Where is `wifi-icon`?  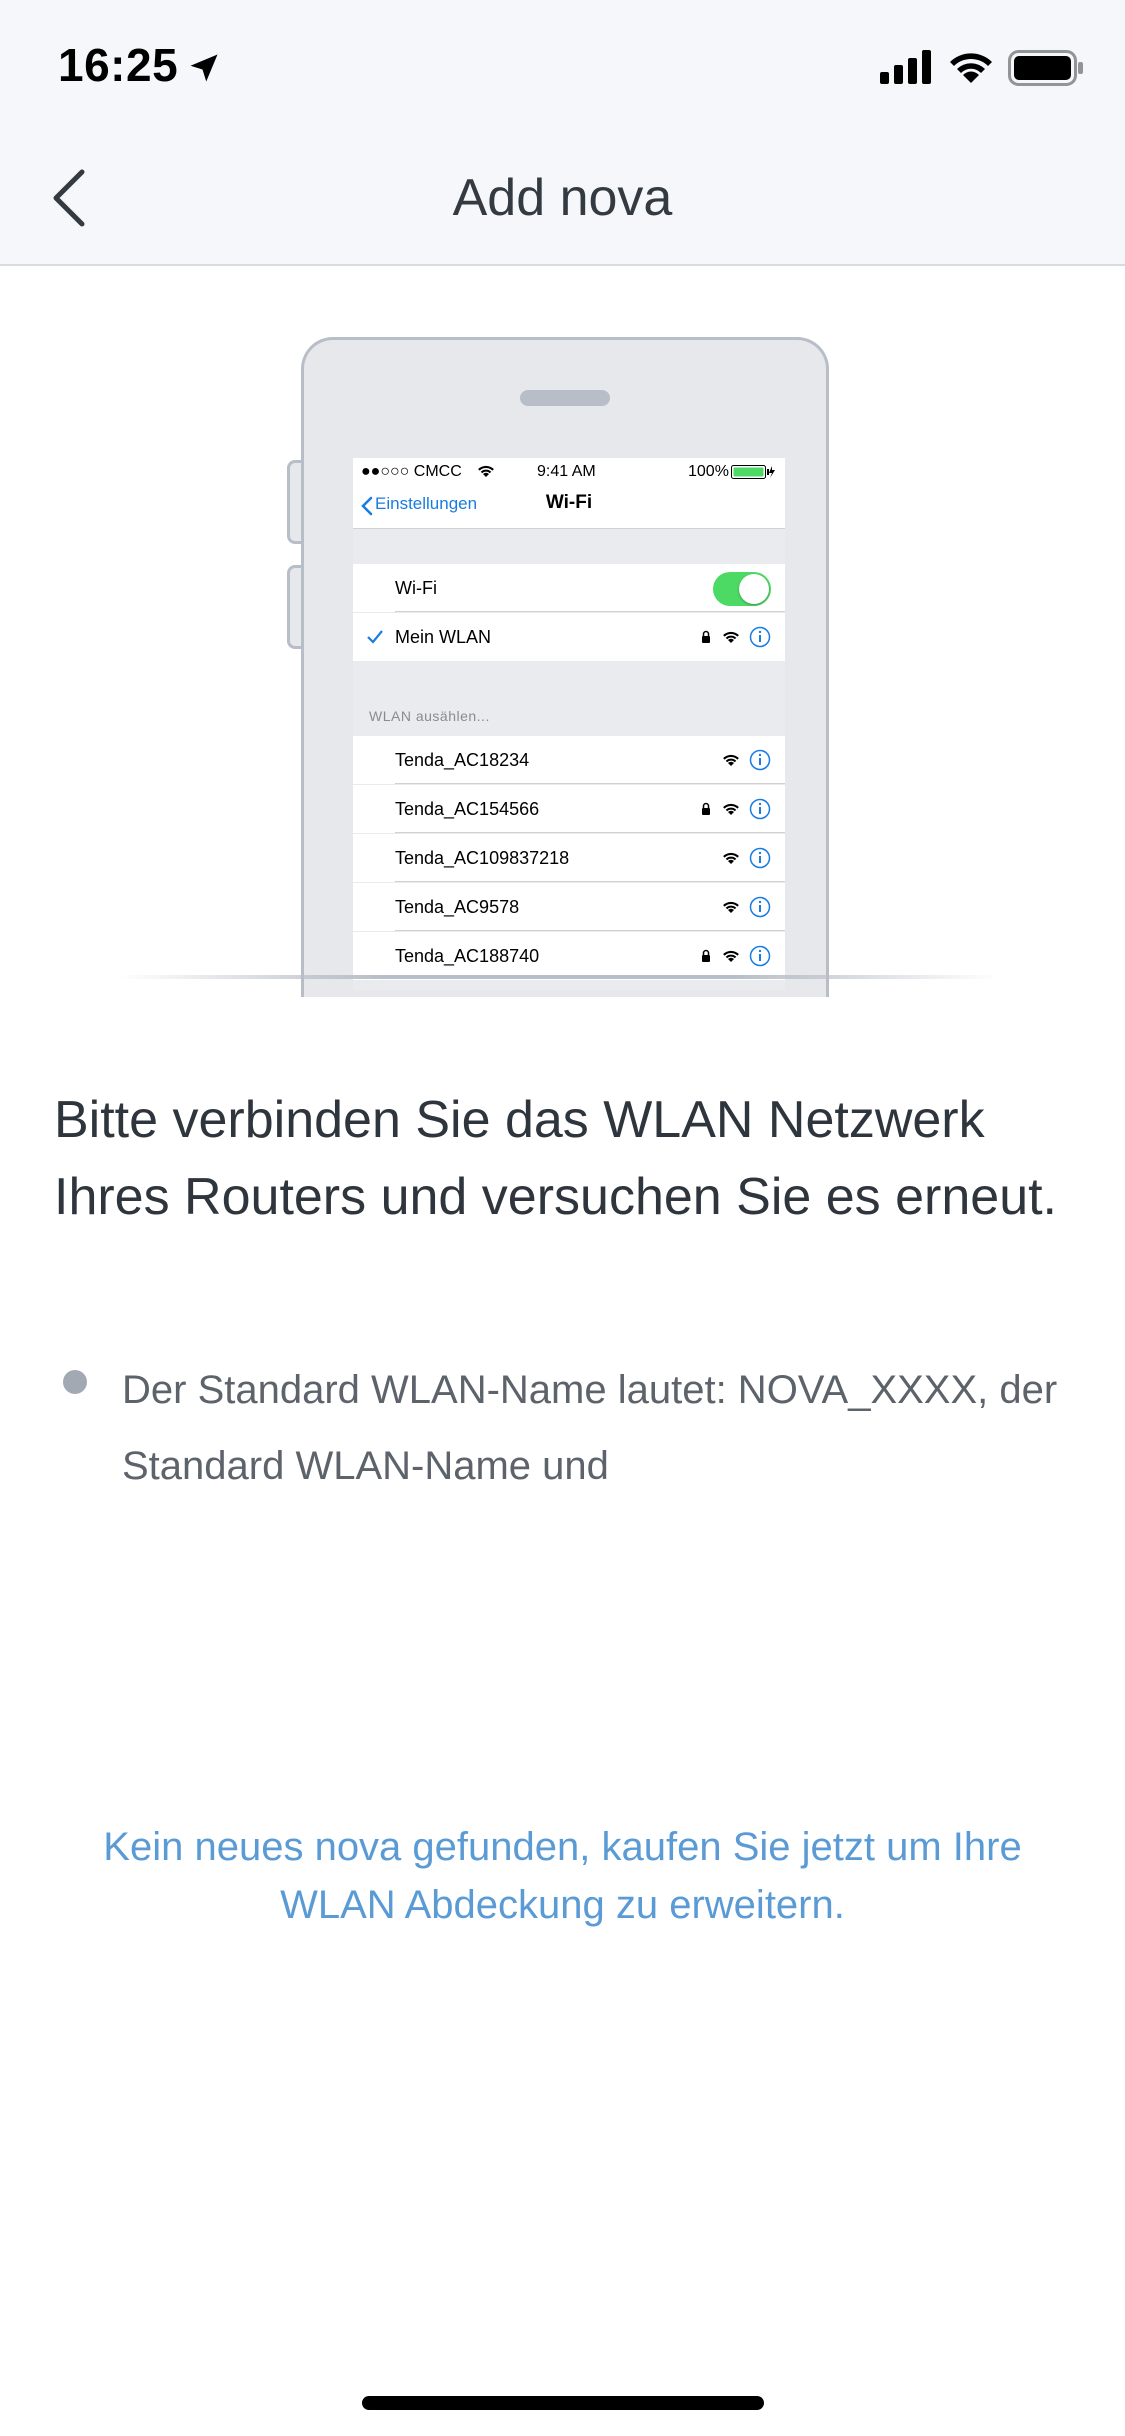
wifi-icon is located at coordinates (971, 68).